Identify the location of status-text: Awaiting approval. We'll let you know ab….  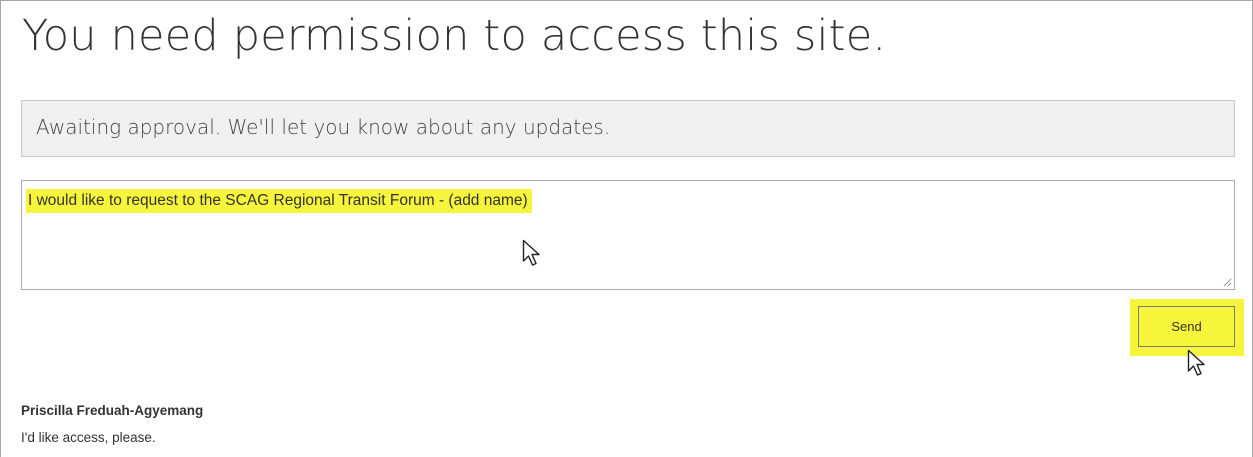
(323, 127).